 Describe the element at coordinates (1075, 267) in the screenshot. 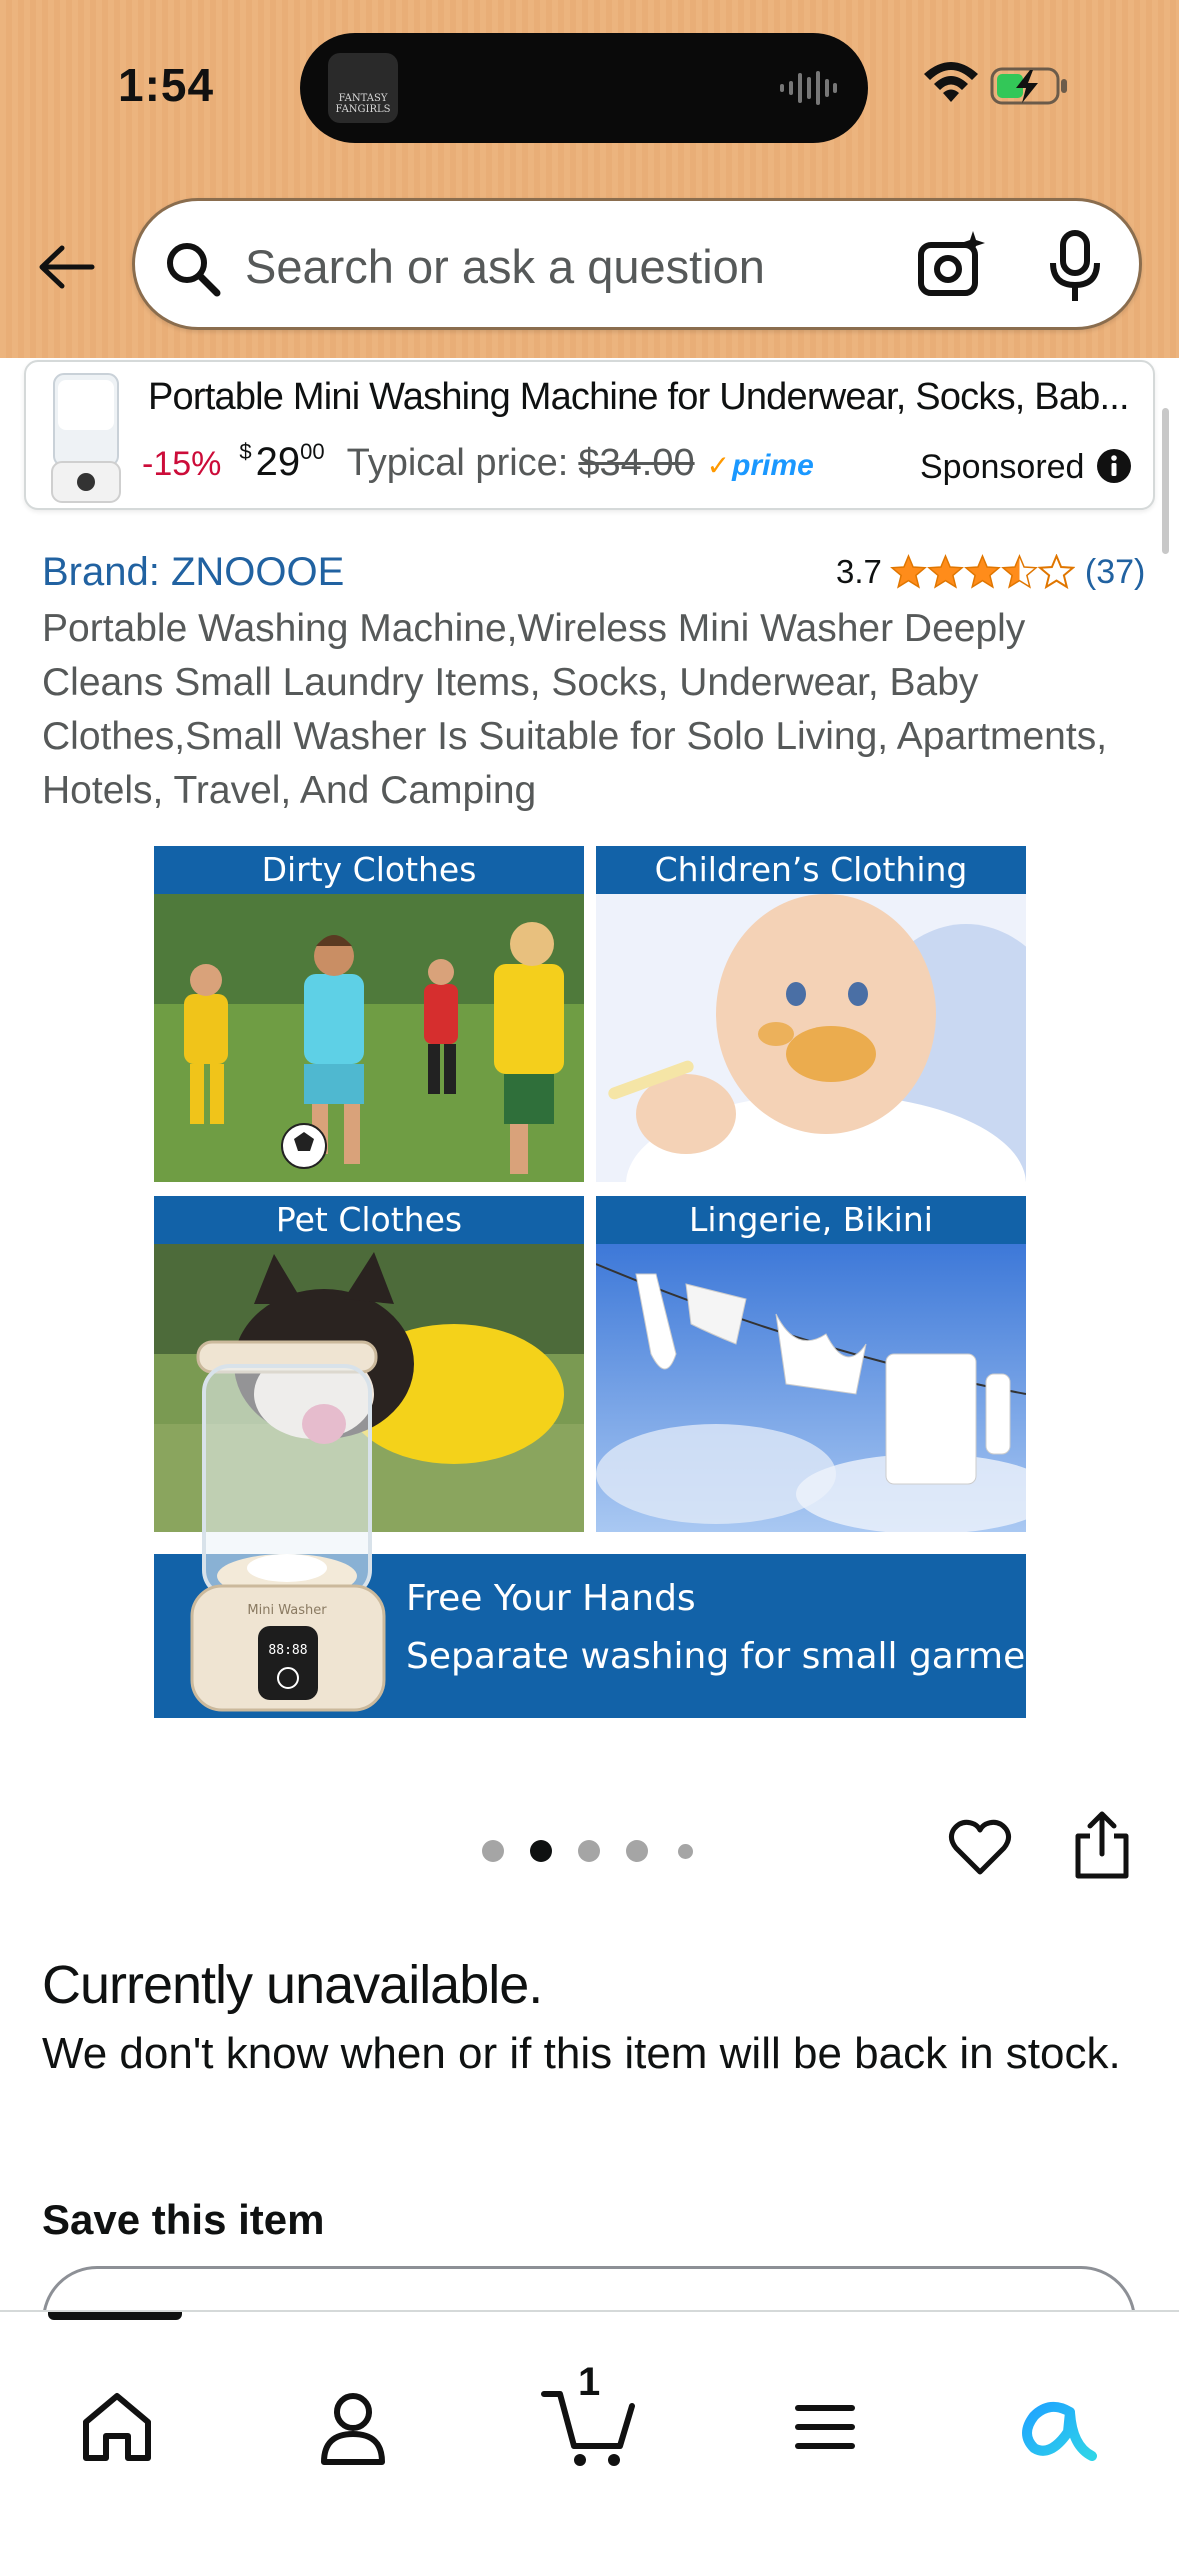

I see `microphone-icon` at that location.